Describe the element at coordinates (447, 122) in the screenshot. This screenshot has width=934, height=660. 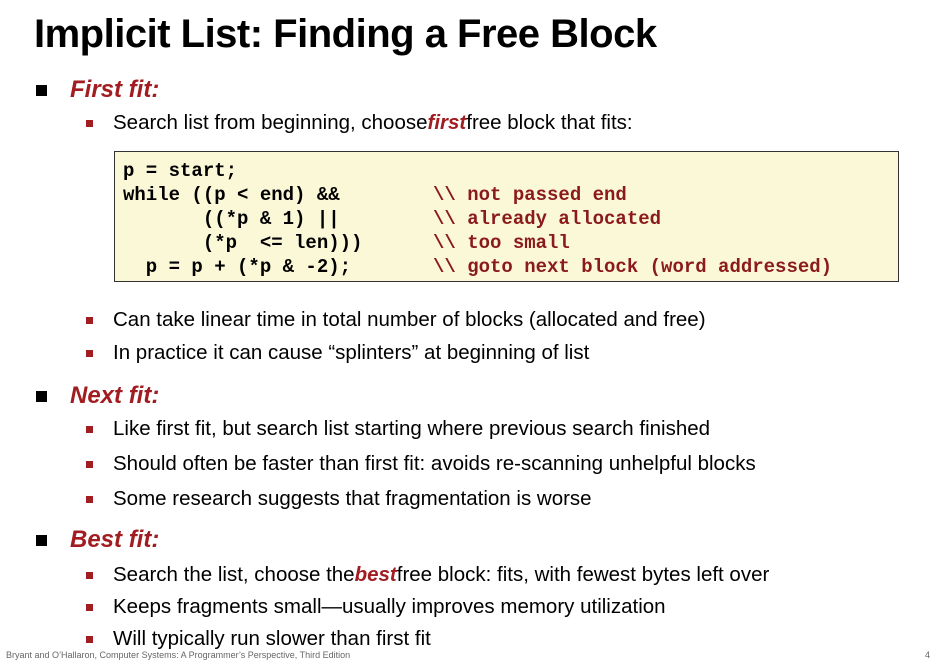
I see `emphasis-first: first` at that location.